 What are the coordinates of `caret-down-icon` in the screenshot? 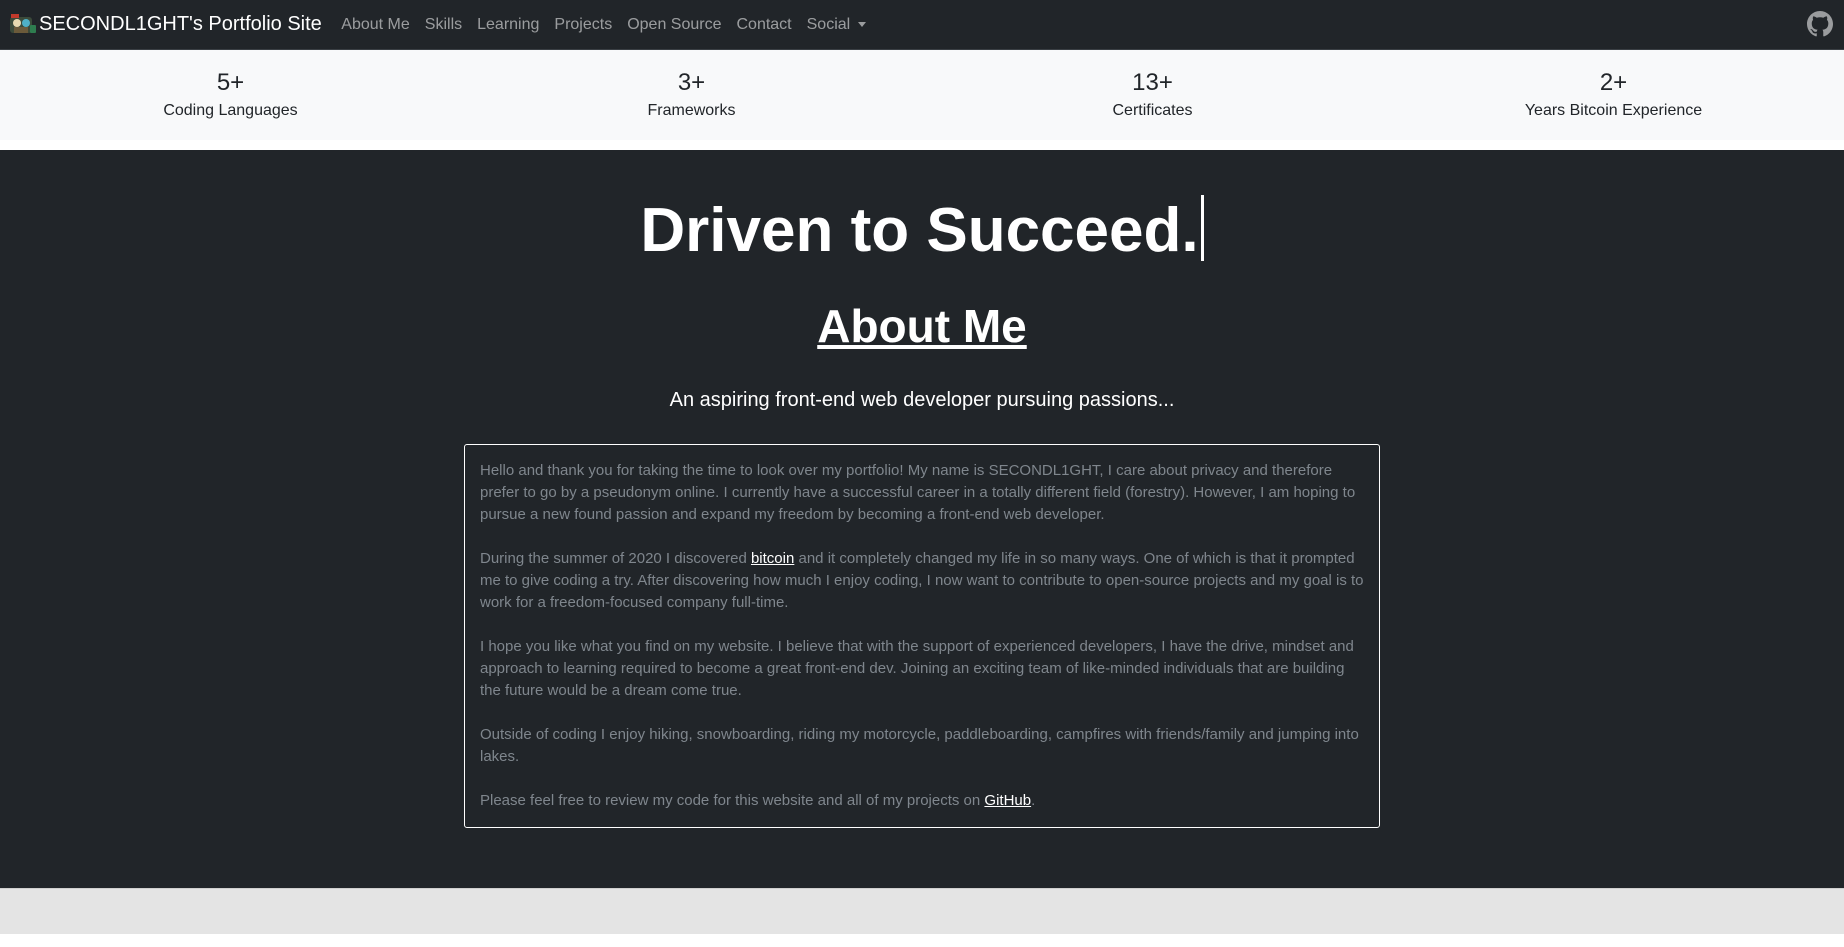 It's located at (862, 24).